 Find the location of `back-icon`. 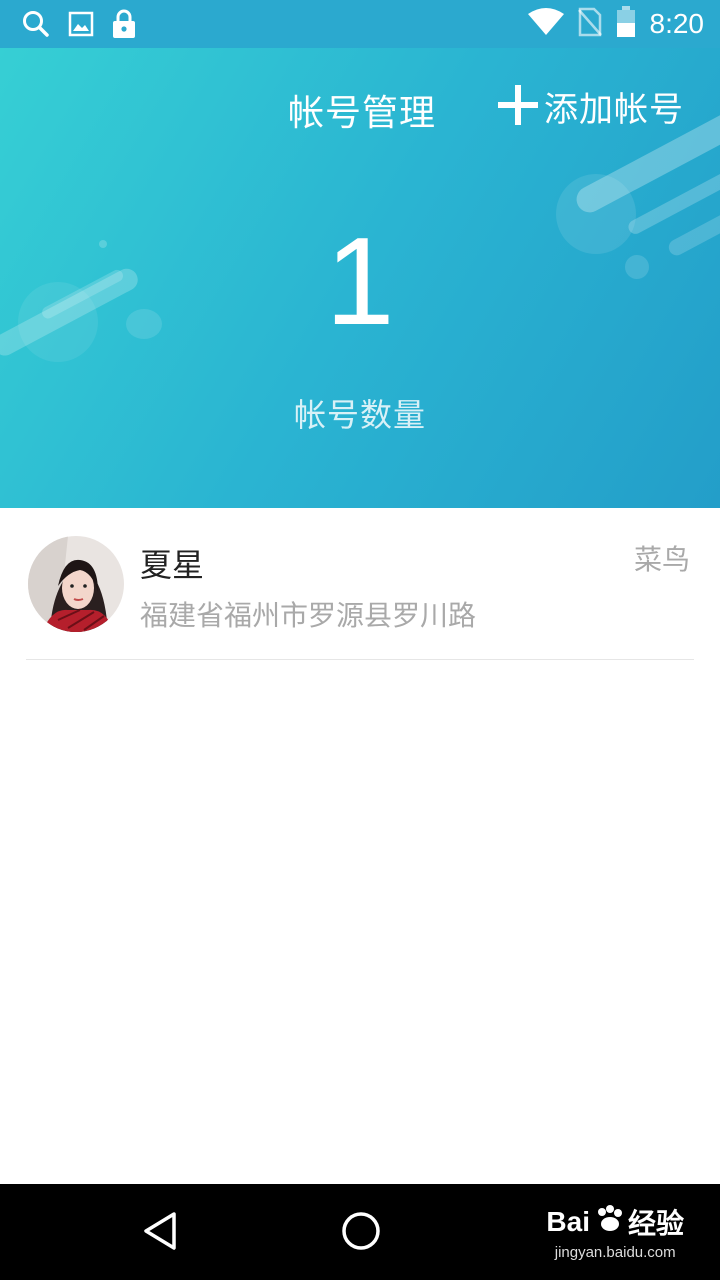

back-icon is located at coordinates (160, 1233).